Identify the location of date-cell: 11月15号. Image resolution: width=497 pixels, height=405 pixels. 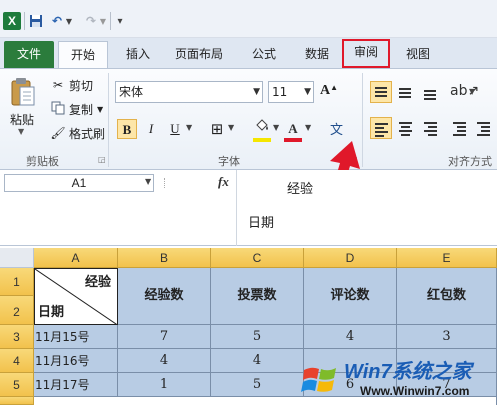
(76, 337).